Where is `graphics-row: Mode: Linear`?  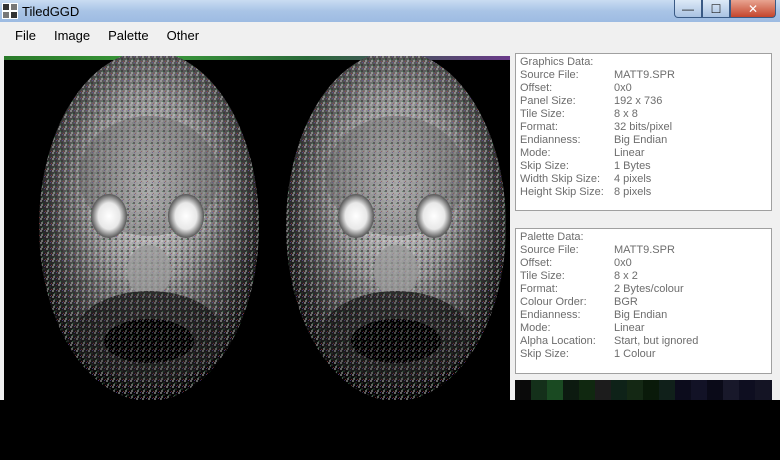
graphics-row: Mode: Linear is located at coordinates (643, 153).